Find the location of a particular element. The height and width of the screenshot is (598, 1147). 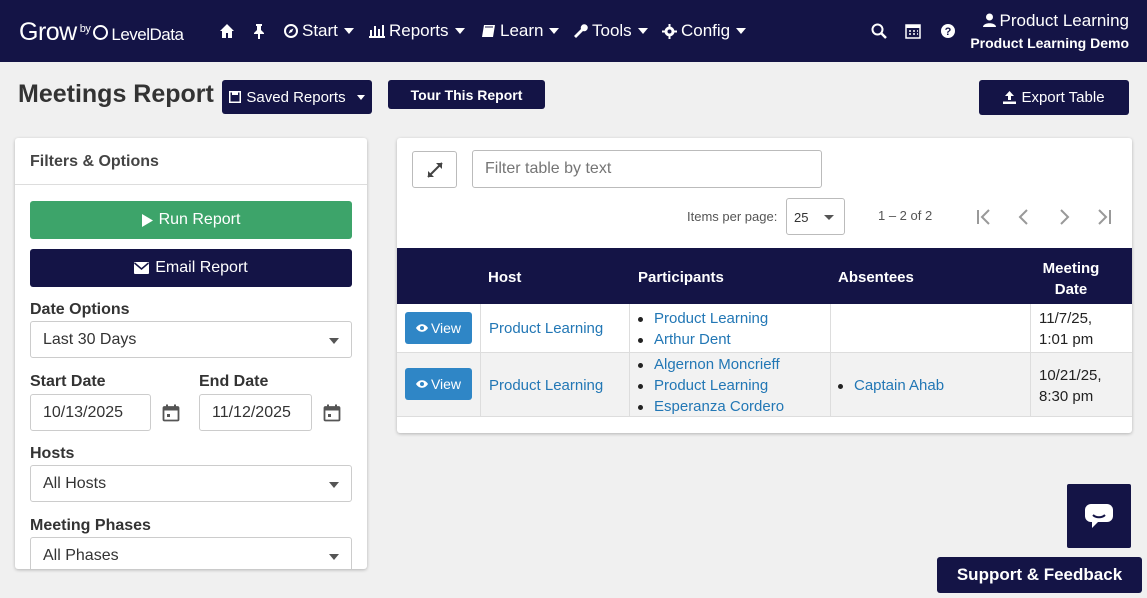

previous-page-icon is located at coordinates (1024, 217).